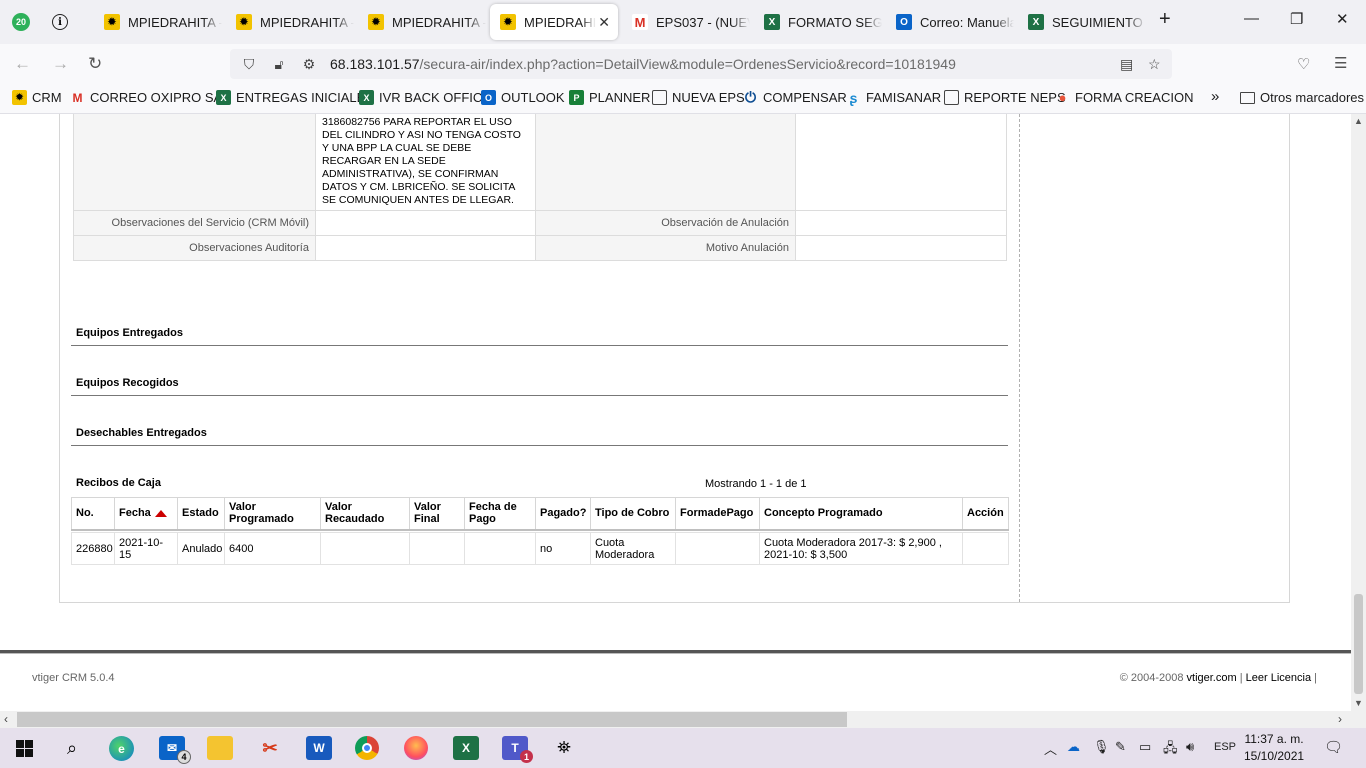  Describe the element at coordinates (1302, 97) in the screenshot. I see `other-bookmarks: Otros marcadores` at that location.